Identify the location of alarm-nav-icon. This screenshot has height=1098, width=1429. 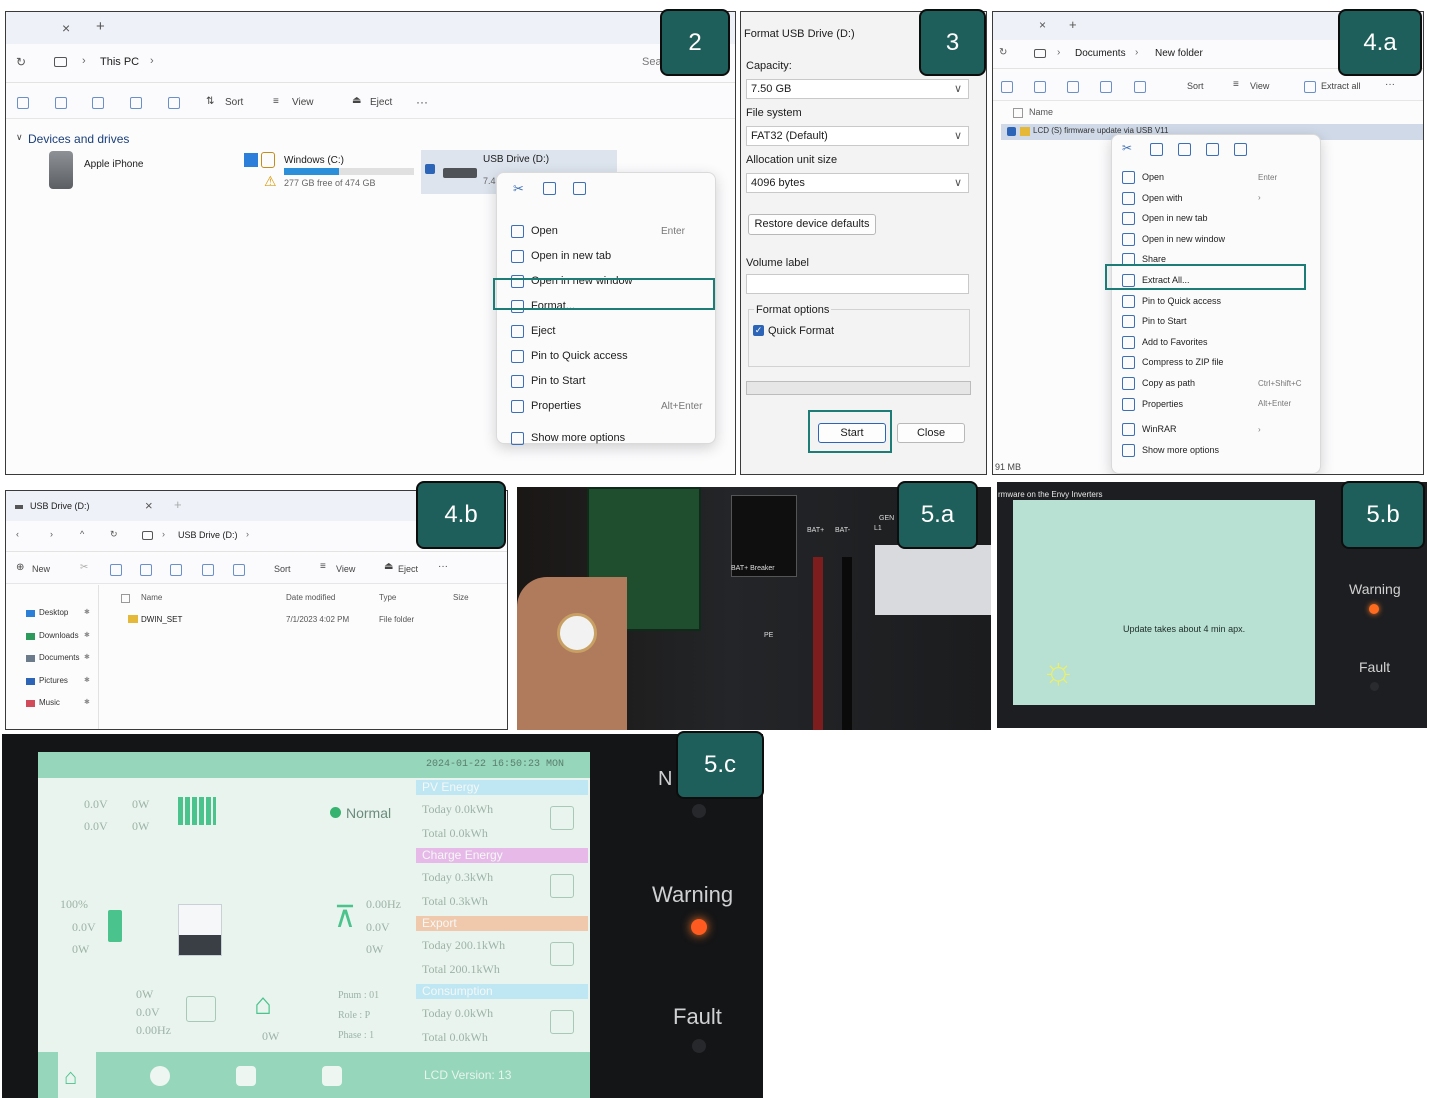
(246, 1076).